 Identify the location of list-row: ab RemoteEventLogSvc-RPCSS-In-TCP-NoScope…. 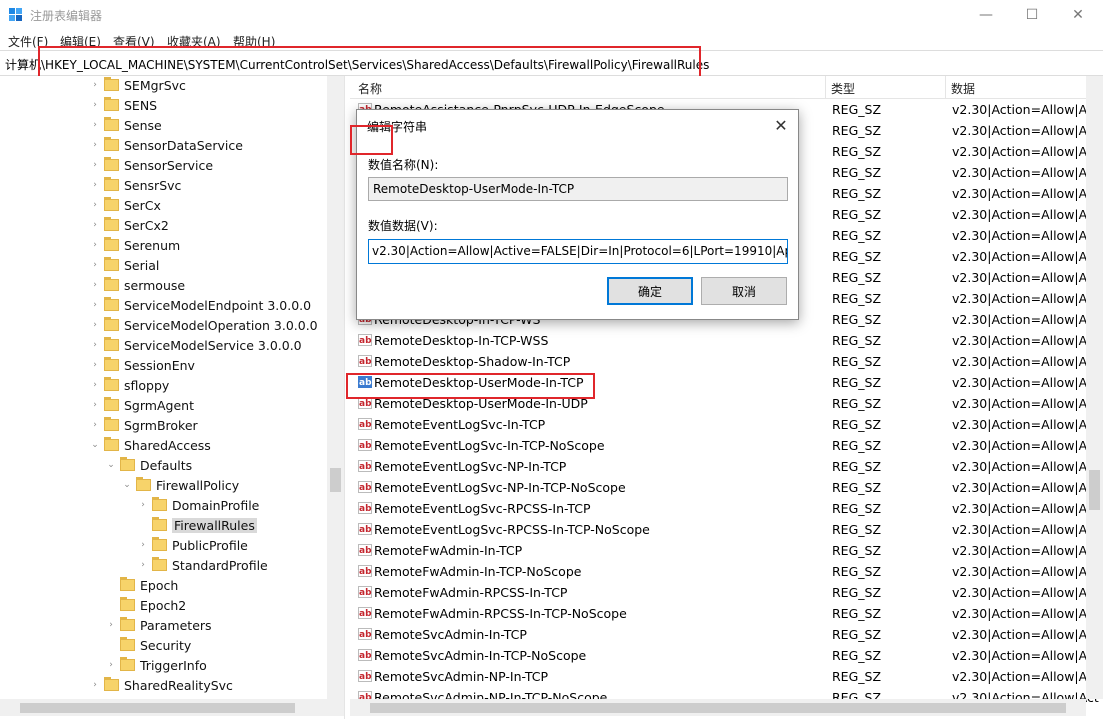
(727, 529).